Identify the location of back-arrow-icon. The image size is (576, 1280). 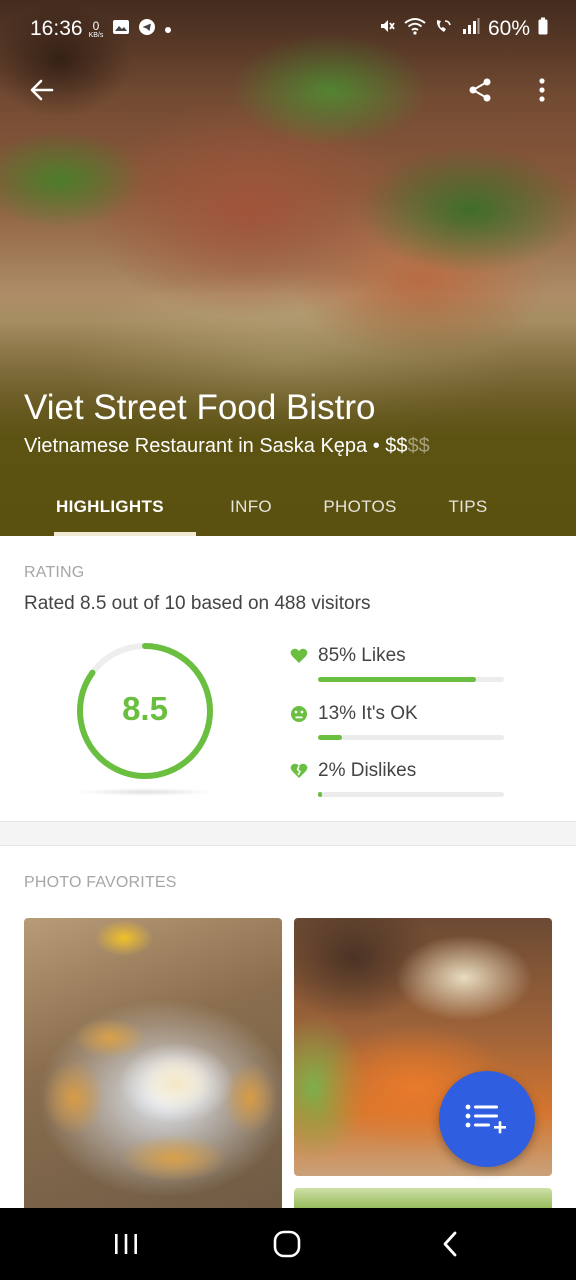
(42, 90).